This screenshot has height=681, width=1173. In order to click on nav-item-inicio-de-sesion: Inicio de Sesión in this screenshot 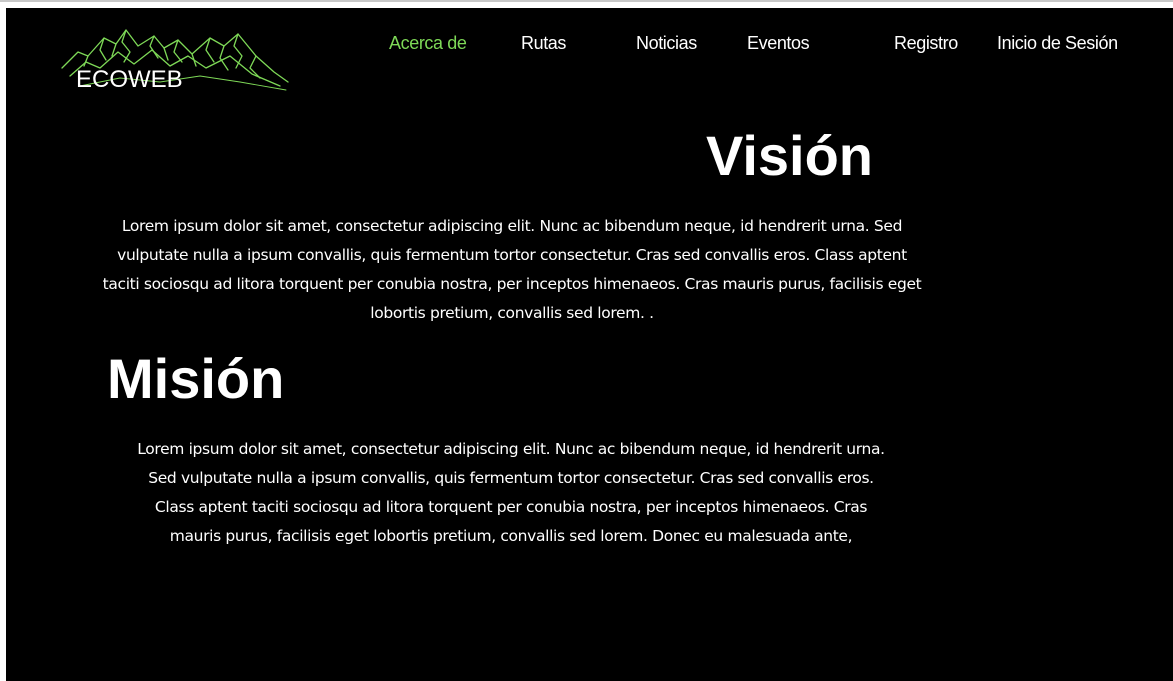, I will do `click(1057, 43)`.